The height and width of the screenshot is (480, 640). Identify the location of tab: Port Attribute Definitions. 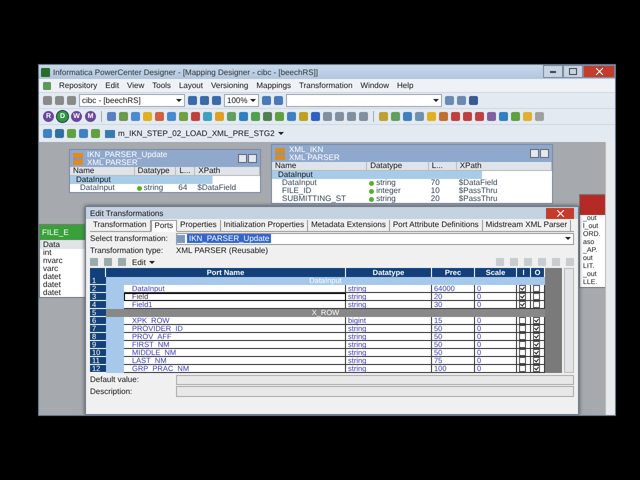
(436, 225).